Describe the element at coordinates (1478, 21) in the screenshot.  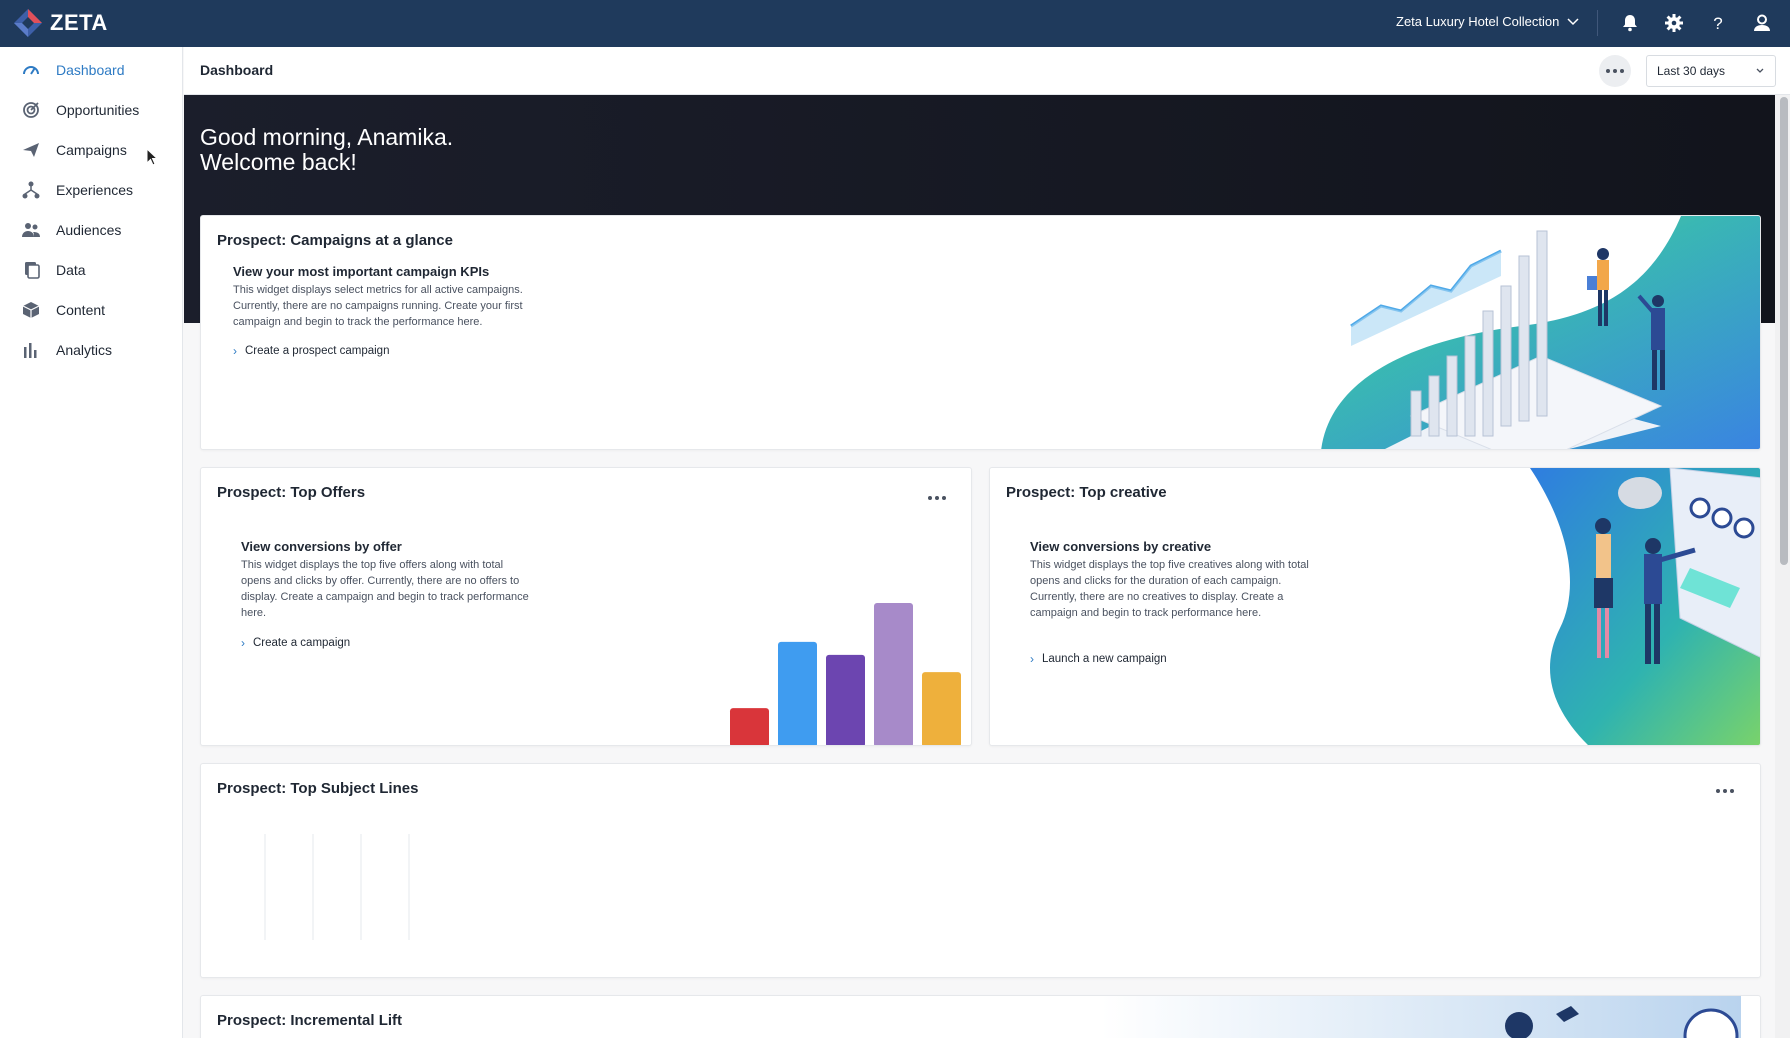
I see `account-name: Zeta Luxury Hotel Collection` at that location.